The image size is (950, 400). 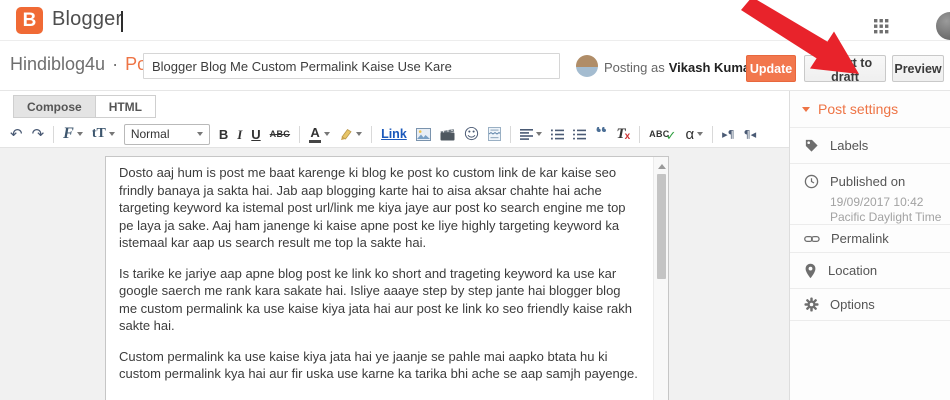 I want to click on permalink-icon, so click(x=812, y=239).